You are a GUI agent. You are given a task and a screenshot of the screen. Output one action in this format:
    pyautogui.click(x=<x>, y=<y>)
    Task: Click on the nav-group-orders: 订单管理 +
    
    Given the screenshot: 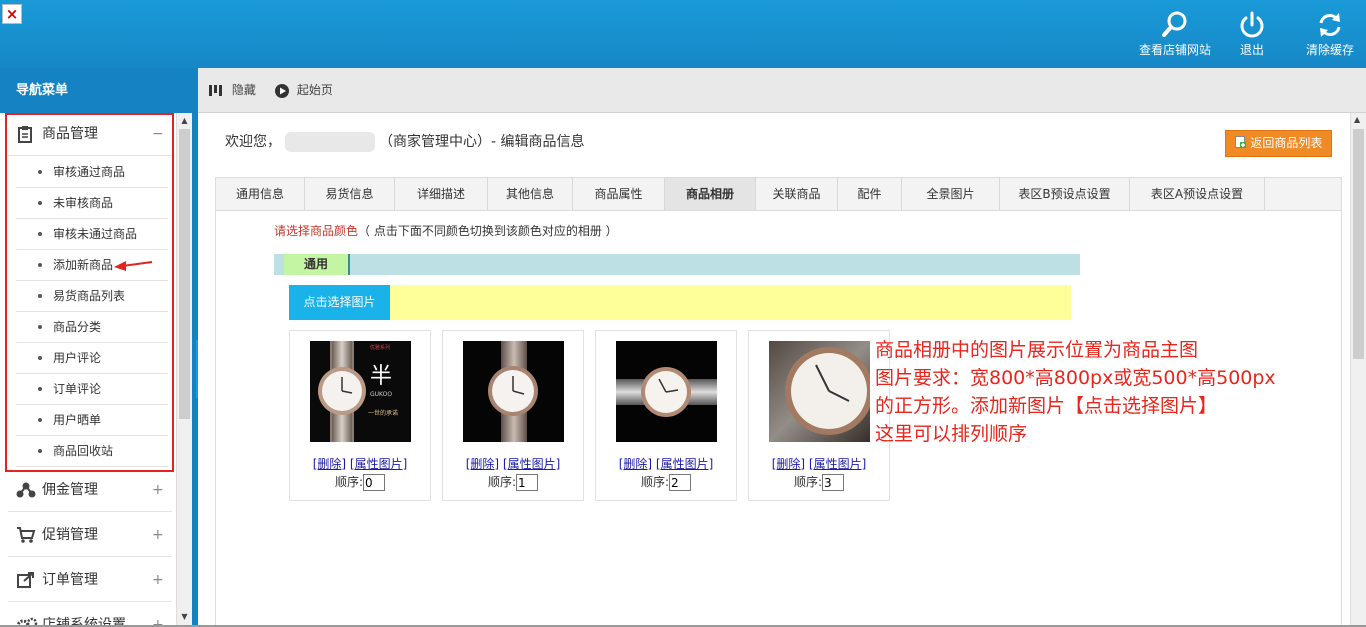 What is the action you would take?
    pyautogui.click(x=90, y=580)
    